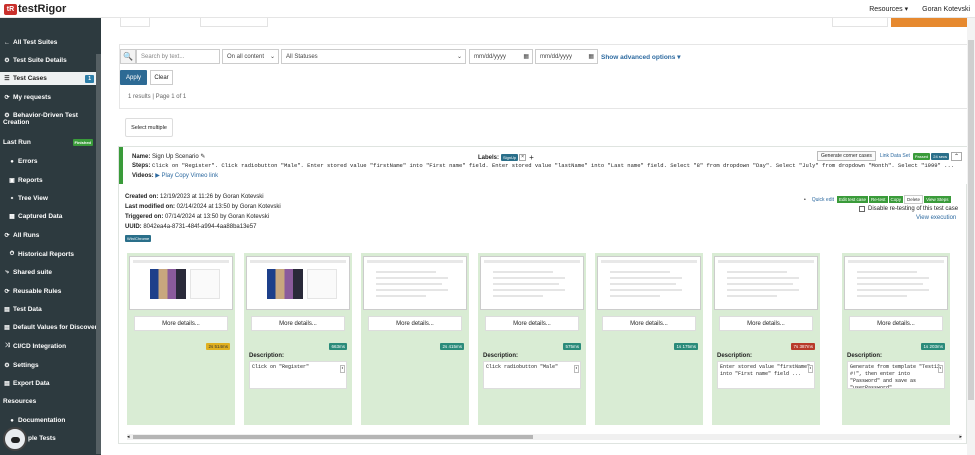 Image resolution: width=975 pixels, height=455 pixels. What do you see at coordinates (50, 216) in the screenshot?
I see `sidebar-item-captured-data: ▦ Captured Data` at bounding box center [50, 216].